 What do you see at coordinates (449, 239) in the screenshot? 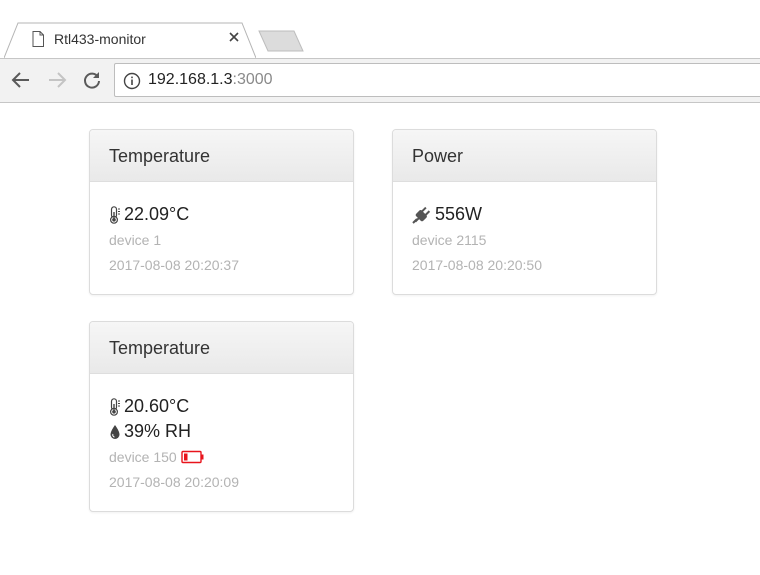
I see `device-id: device 2115` at bounding box center [449, 239].